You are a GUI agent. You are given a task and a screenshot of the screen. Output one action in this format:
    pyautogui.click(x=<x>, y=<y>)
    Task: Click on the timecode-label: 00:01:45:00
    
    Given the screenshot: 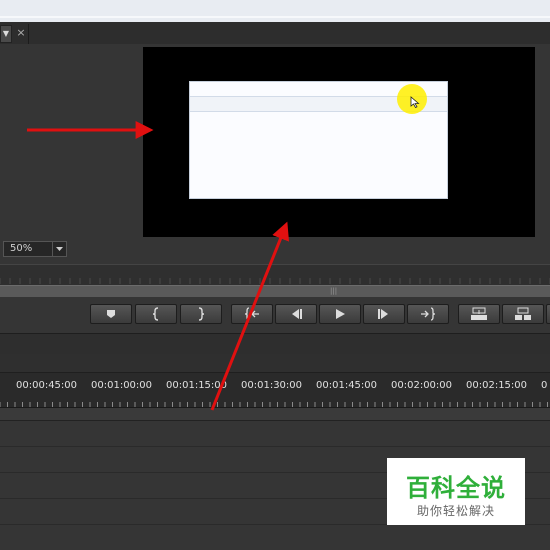 What is the action you would take?
    pyautogui.click(x=347, y=385)
    